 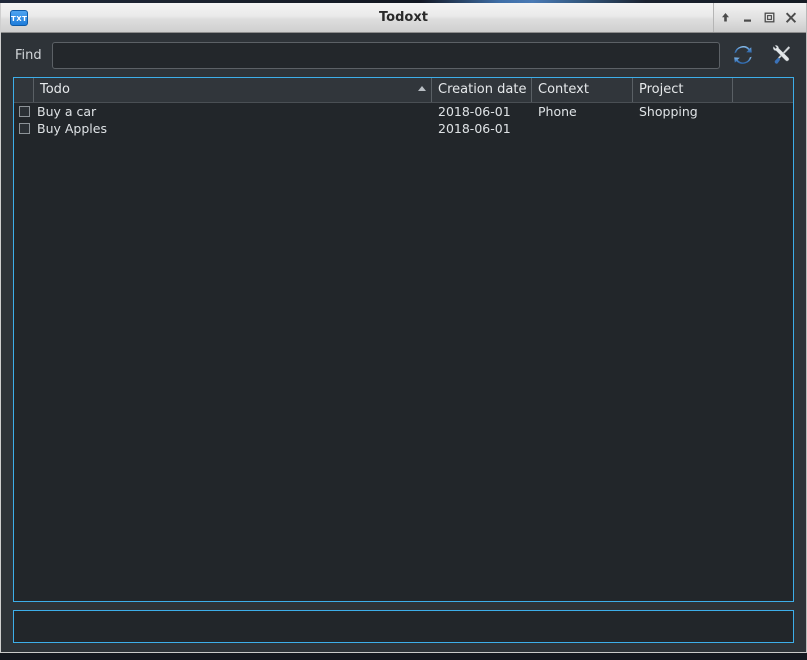 I want to click on tools-button, so click(x=781, y=55).